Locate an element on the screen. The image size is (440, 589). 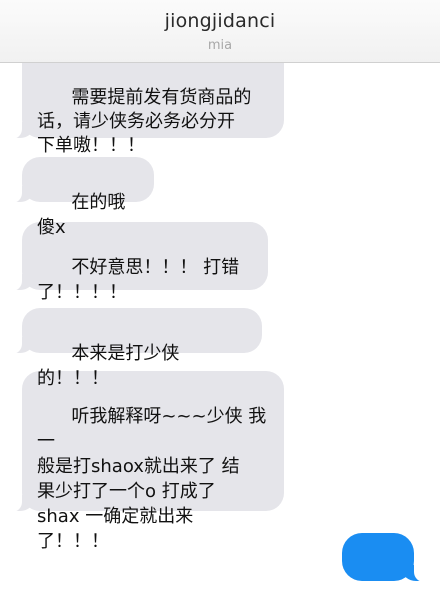
message-bubble-received: 本来是打少侠的！！！ is located at coordinates (136, 348).